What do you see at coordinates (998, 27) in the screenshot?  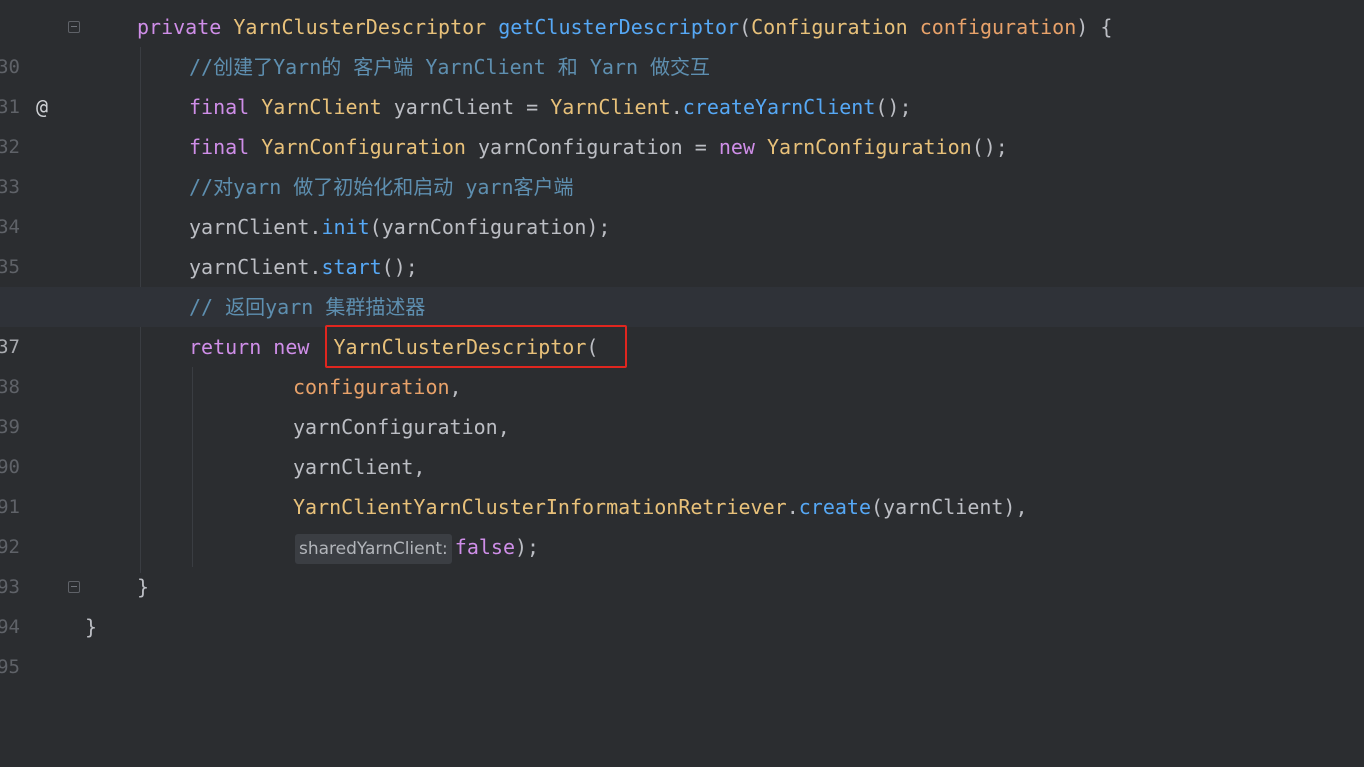 I see `param-name: configuration` at bounding box center [998, 27].